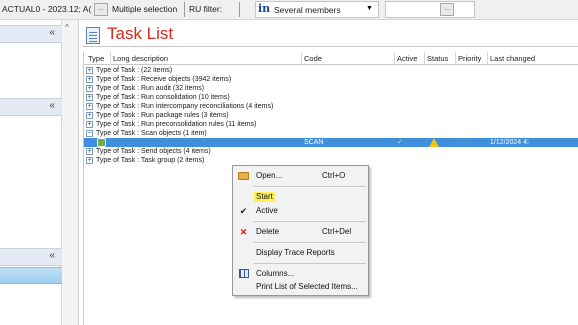 The height and width of the screenshot is (325, 578). Describe the element at coordinates (430, 9) in the screenshot. I see `filter-input-field` at that location.